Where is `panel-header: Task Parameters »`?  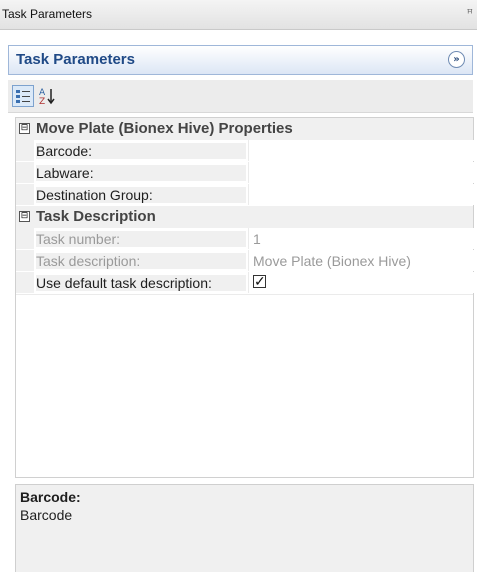 panel-header: Task Parameters » is located at coordinates (240, 60).